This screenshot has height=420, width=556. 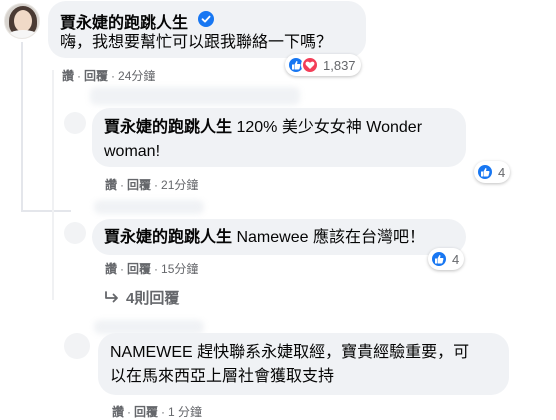 I want to click on reply-bubble: 賈永婕的跑跳人生 120% 美少女女神 Wonder woman!, so click(x=279, y=137).